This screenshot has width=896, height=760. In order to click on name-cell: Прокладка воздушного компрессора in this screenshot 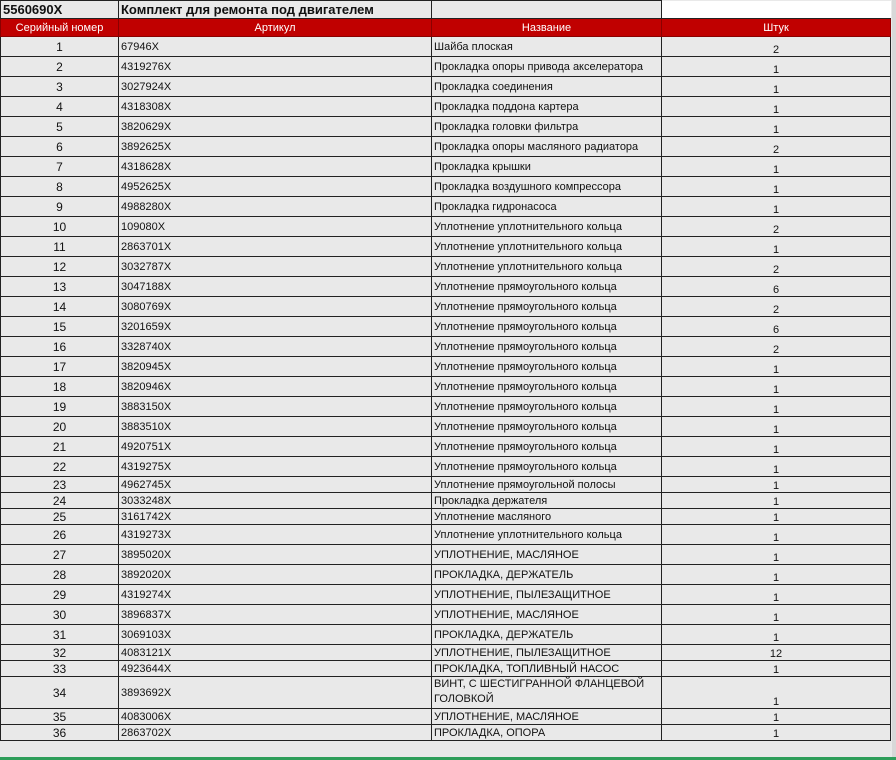, I will do `click(546, 186)`.